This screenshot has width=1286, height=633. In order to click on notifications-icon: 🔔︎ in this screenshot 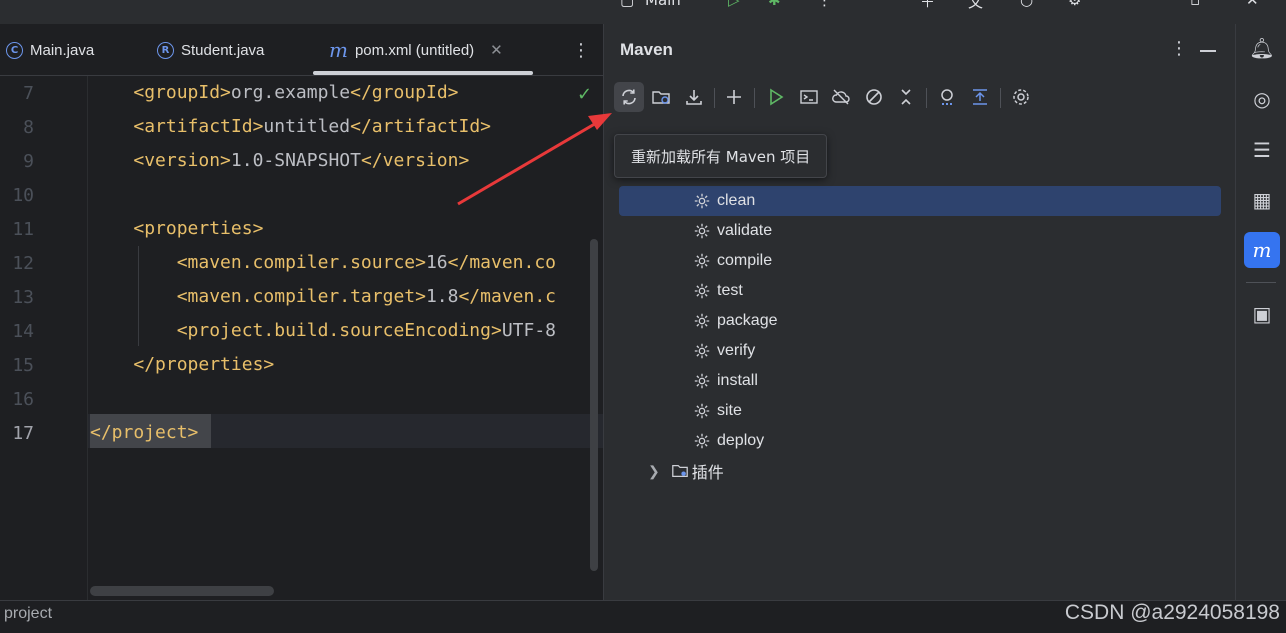, I will do `click(1262, 48)`.